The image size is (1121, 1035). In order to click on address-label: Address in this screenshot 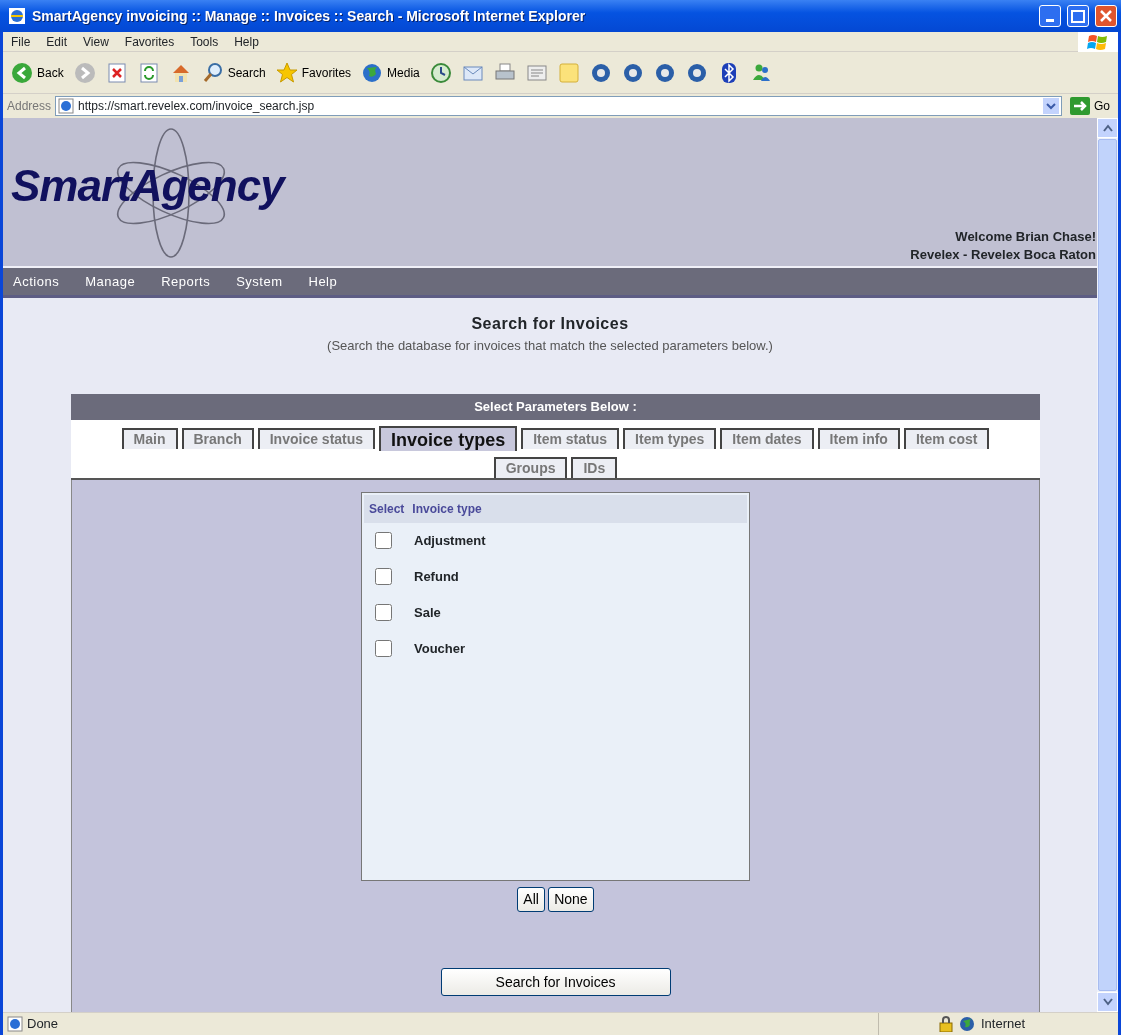, I will do `click(29, 106)`.